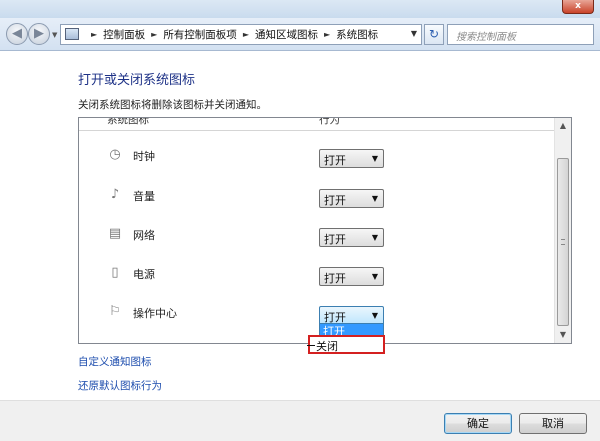 The height and width of the screenshot is (441, 600). What do you see at coordinates (317, 237) in the screenshot?
I see `list-item: ▤ 网络 打开 ▼` at bounding box center [317, 237].